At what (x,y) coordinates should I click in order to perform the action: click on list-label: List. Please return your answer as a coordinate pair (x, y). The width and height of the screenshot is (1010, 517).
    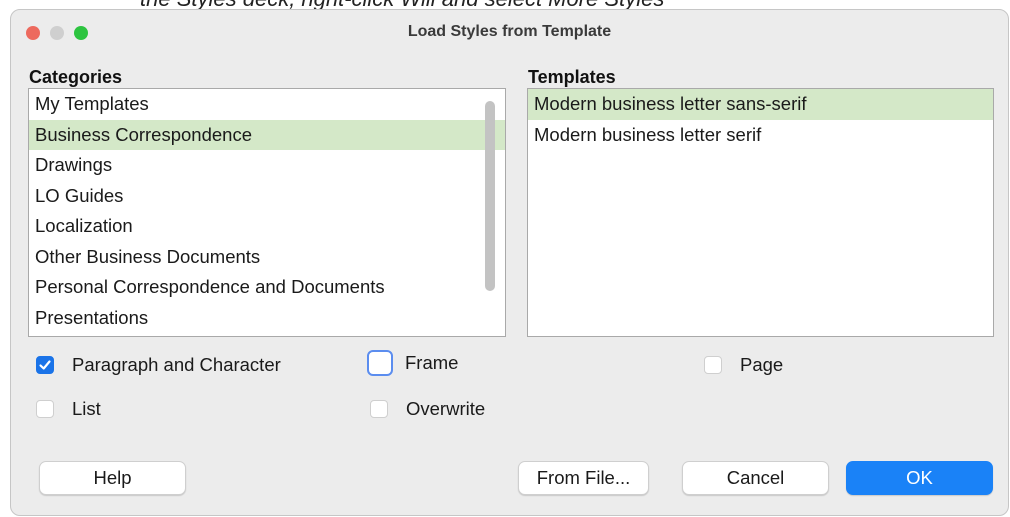
    Looking at the image, I should click on (86, 408).